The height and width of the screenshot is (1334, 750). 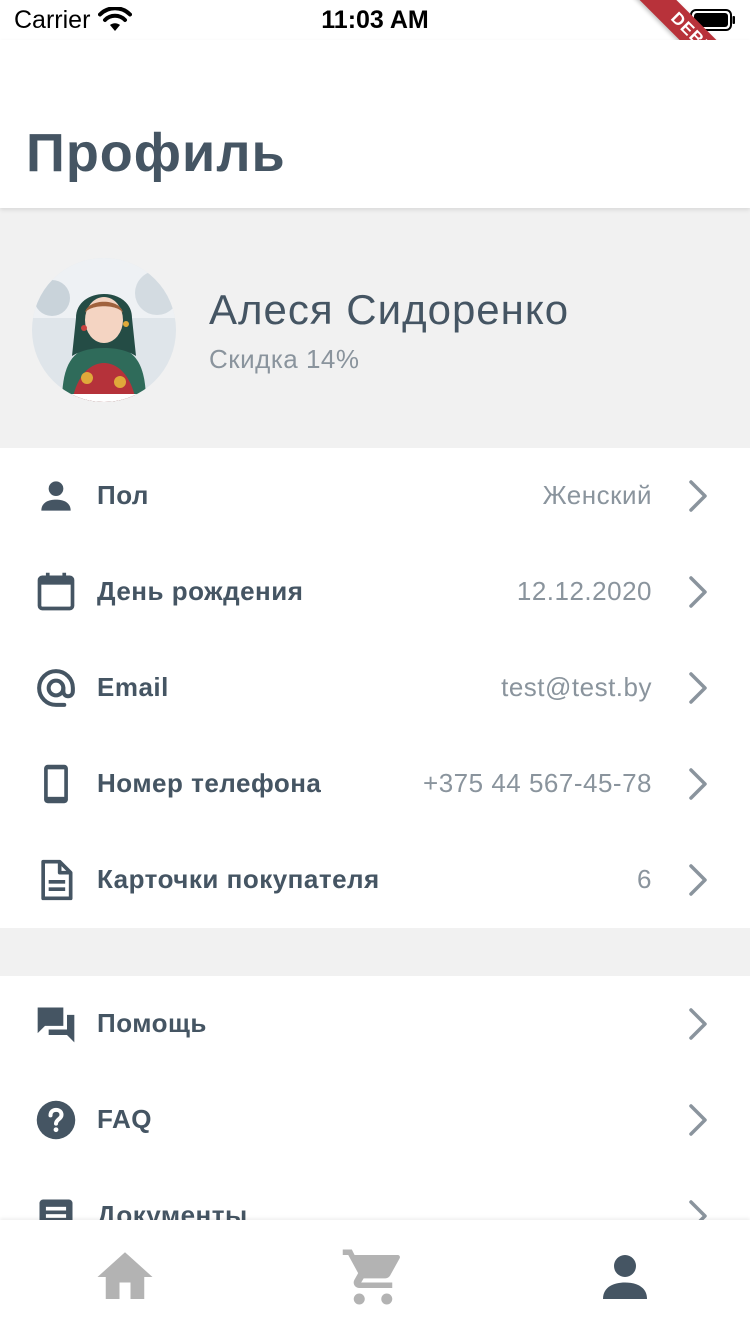 What do you see at coordinates (56, 688) in the screenshot?
I see `at-sign-icon` at bounding box center [56, 688].